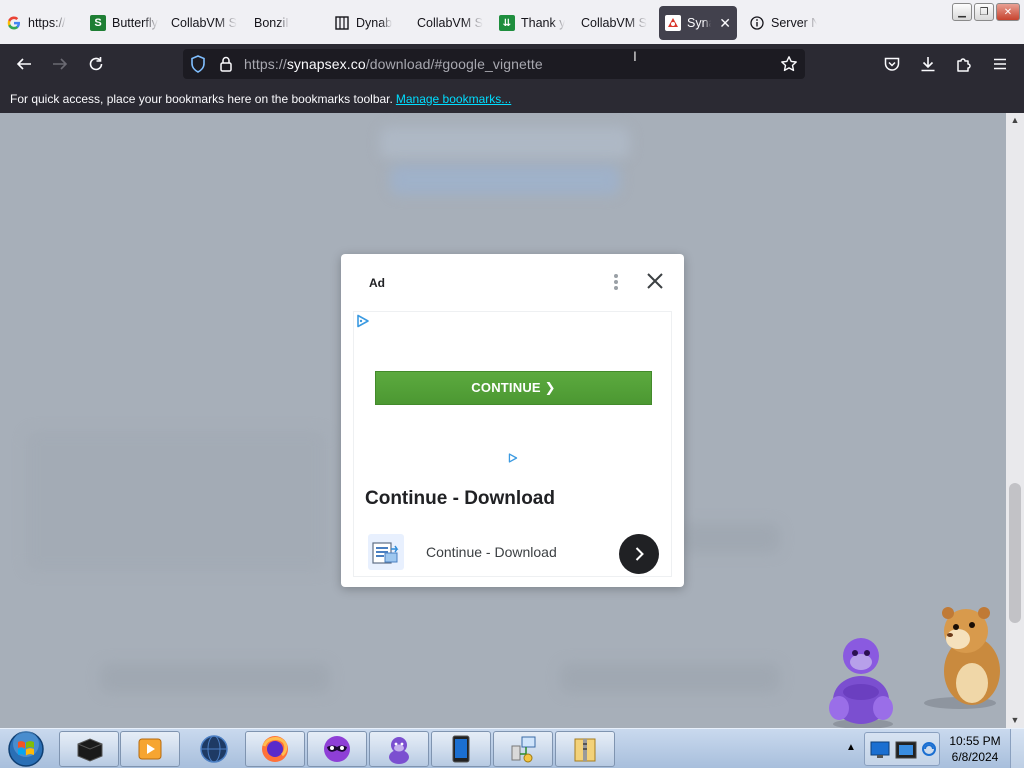 Image resolution: width=1024 pixels, height=768 pixels. I want to click on ad-headline: Continue - Download, so click(460, 499).